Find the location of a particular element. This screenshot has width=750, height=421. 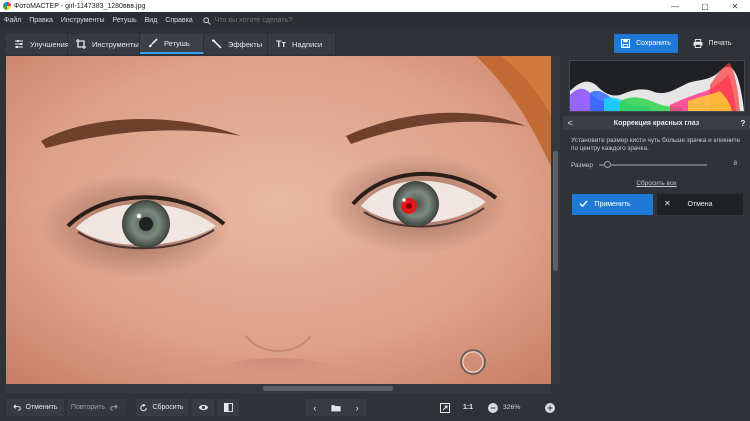

app-logo-icon is located at coordinates (7, 6).